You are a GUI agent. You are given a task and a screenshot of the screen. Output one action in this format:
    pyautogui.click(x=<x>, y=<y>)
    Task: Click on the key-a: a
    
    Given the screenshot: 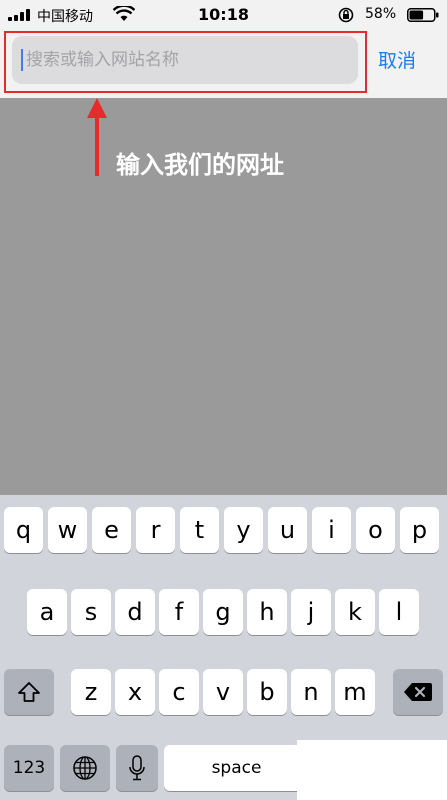 What is the action you would take?
    pyautogui.click(x=47, y=612)
    